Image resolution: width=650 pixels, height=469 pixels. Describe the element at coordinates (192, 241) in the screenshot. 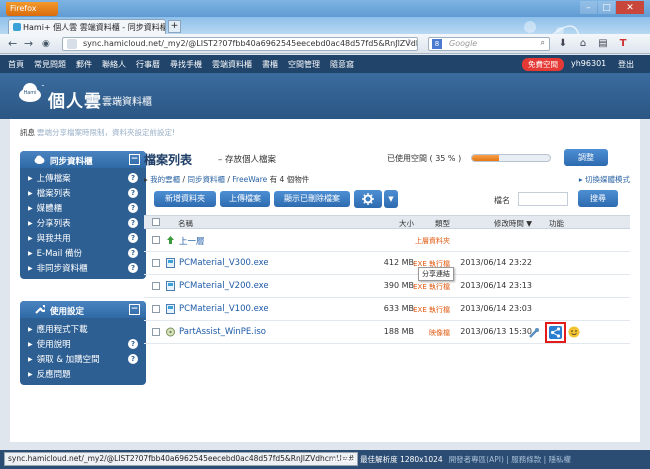

I see `file-name: 上一層` at that location.